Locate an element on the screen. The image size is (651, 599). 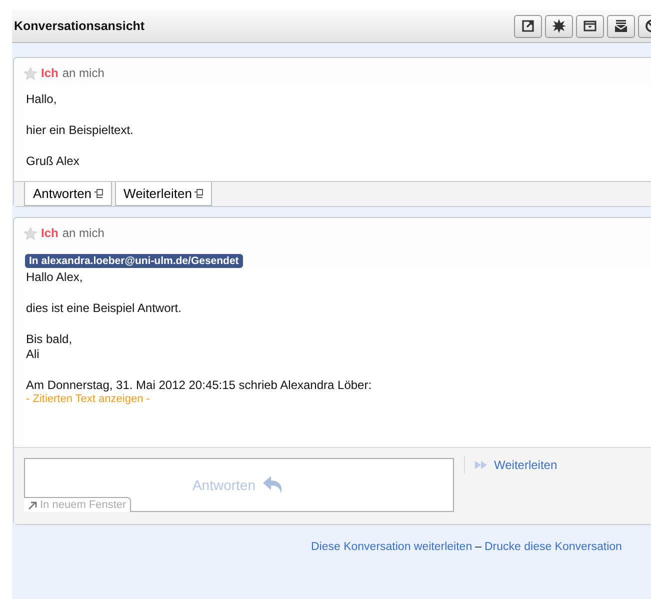
message-text: Am Donnerstag, 31. Mai 2012 20:45:15 schrieb Alexandra Löber: is located at coordinates (199, 385).